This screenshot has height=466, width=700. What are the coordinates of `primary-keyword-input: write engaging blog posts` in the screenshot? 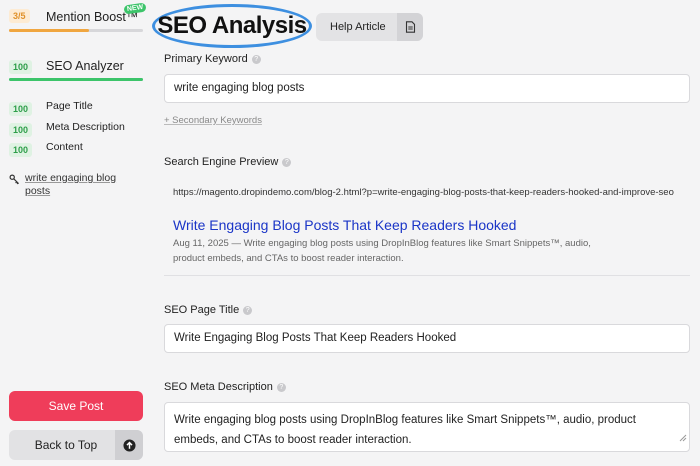 It's located at (427, 88).